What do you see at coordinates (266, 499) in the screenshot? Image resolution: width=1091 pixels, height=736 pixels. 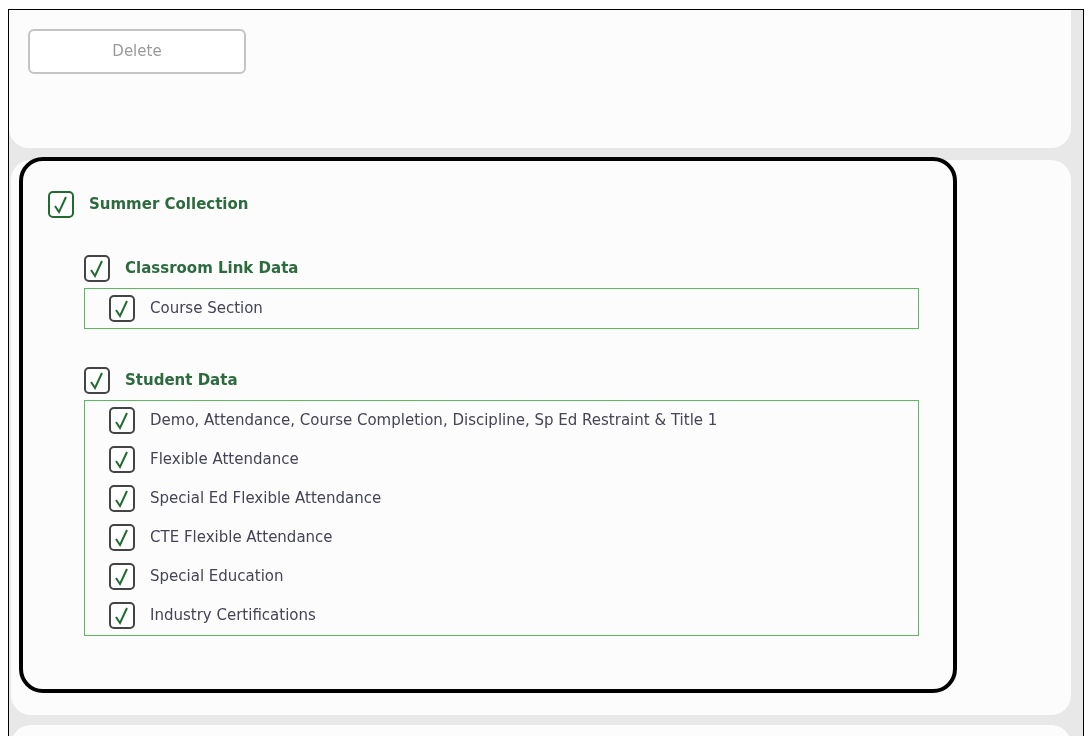 I see `checkbox-label: Special Ed Flexible Attendance` at bounding box center [266, 499].